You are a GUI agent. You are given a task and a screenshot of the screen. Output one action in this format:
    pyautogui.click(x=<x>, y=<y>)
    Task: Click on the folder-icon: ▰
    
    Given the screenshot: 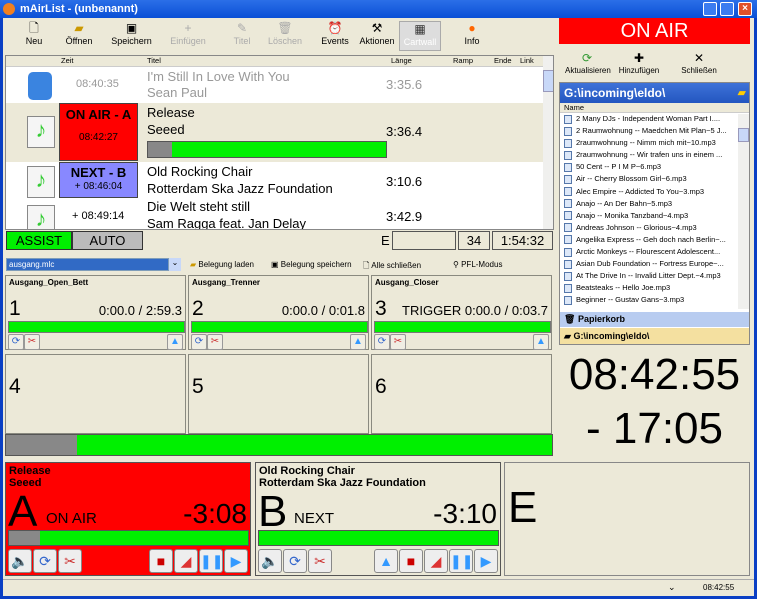 What is the action you would take?
    pyautogui.click(x=742, y=92)
    